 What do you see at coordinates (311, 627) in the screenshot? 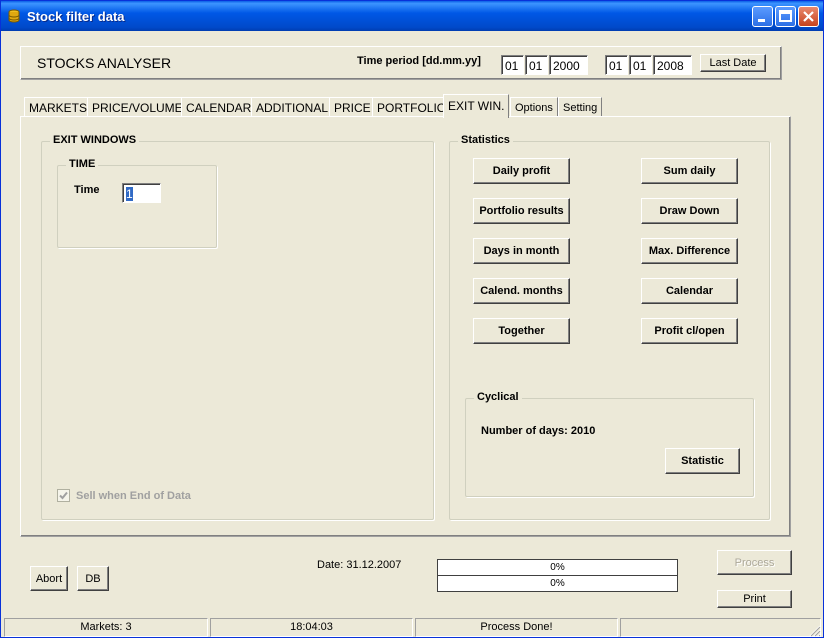
I see `status-time: 18:04:03` at bounding box center [311, 627].